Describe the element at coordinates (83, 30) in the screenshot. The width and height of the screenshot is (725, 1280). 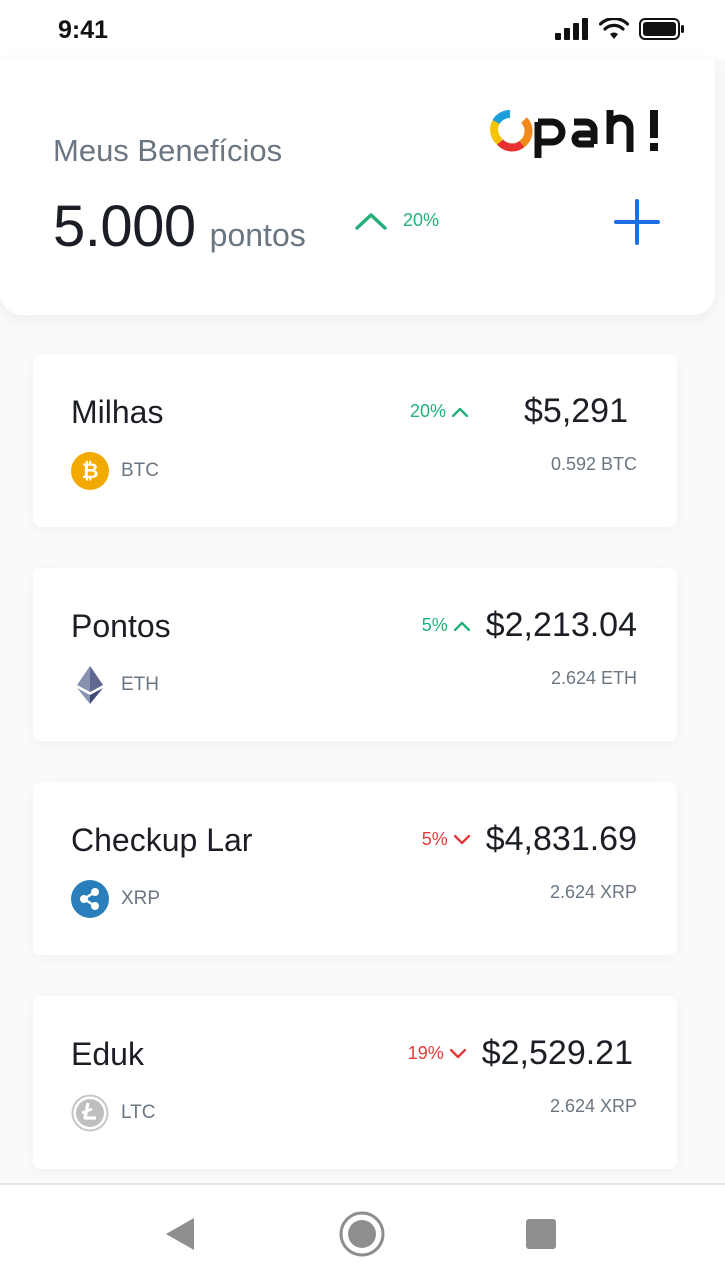
I see `status-time: 9:41` at that location.